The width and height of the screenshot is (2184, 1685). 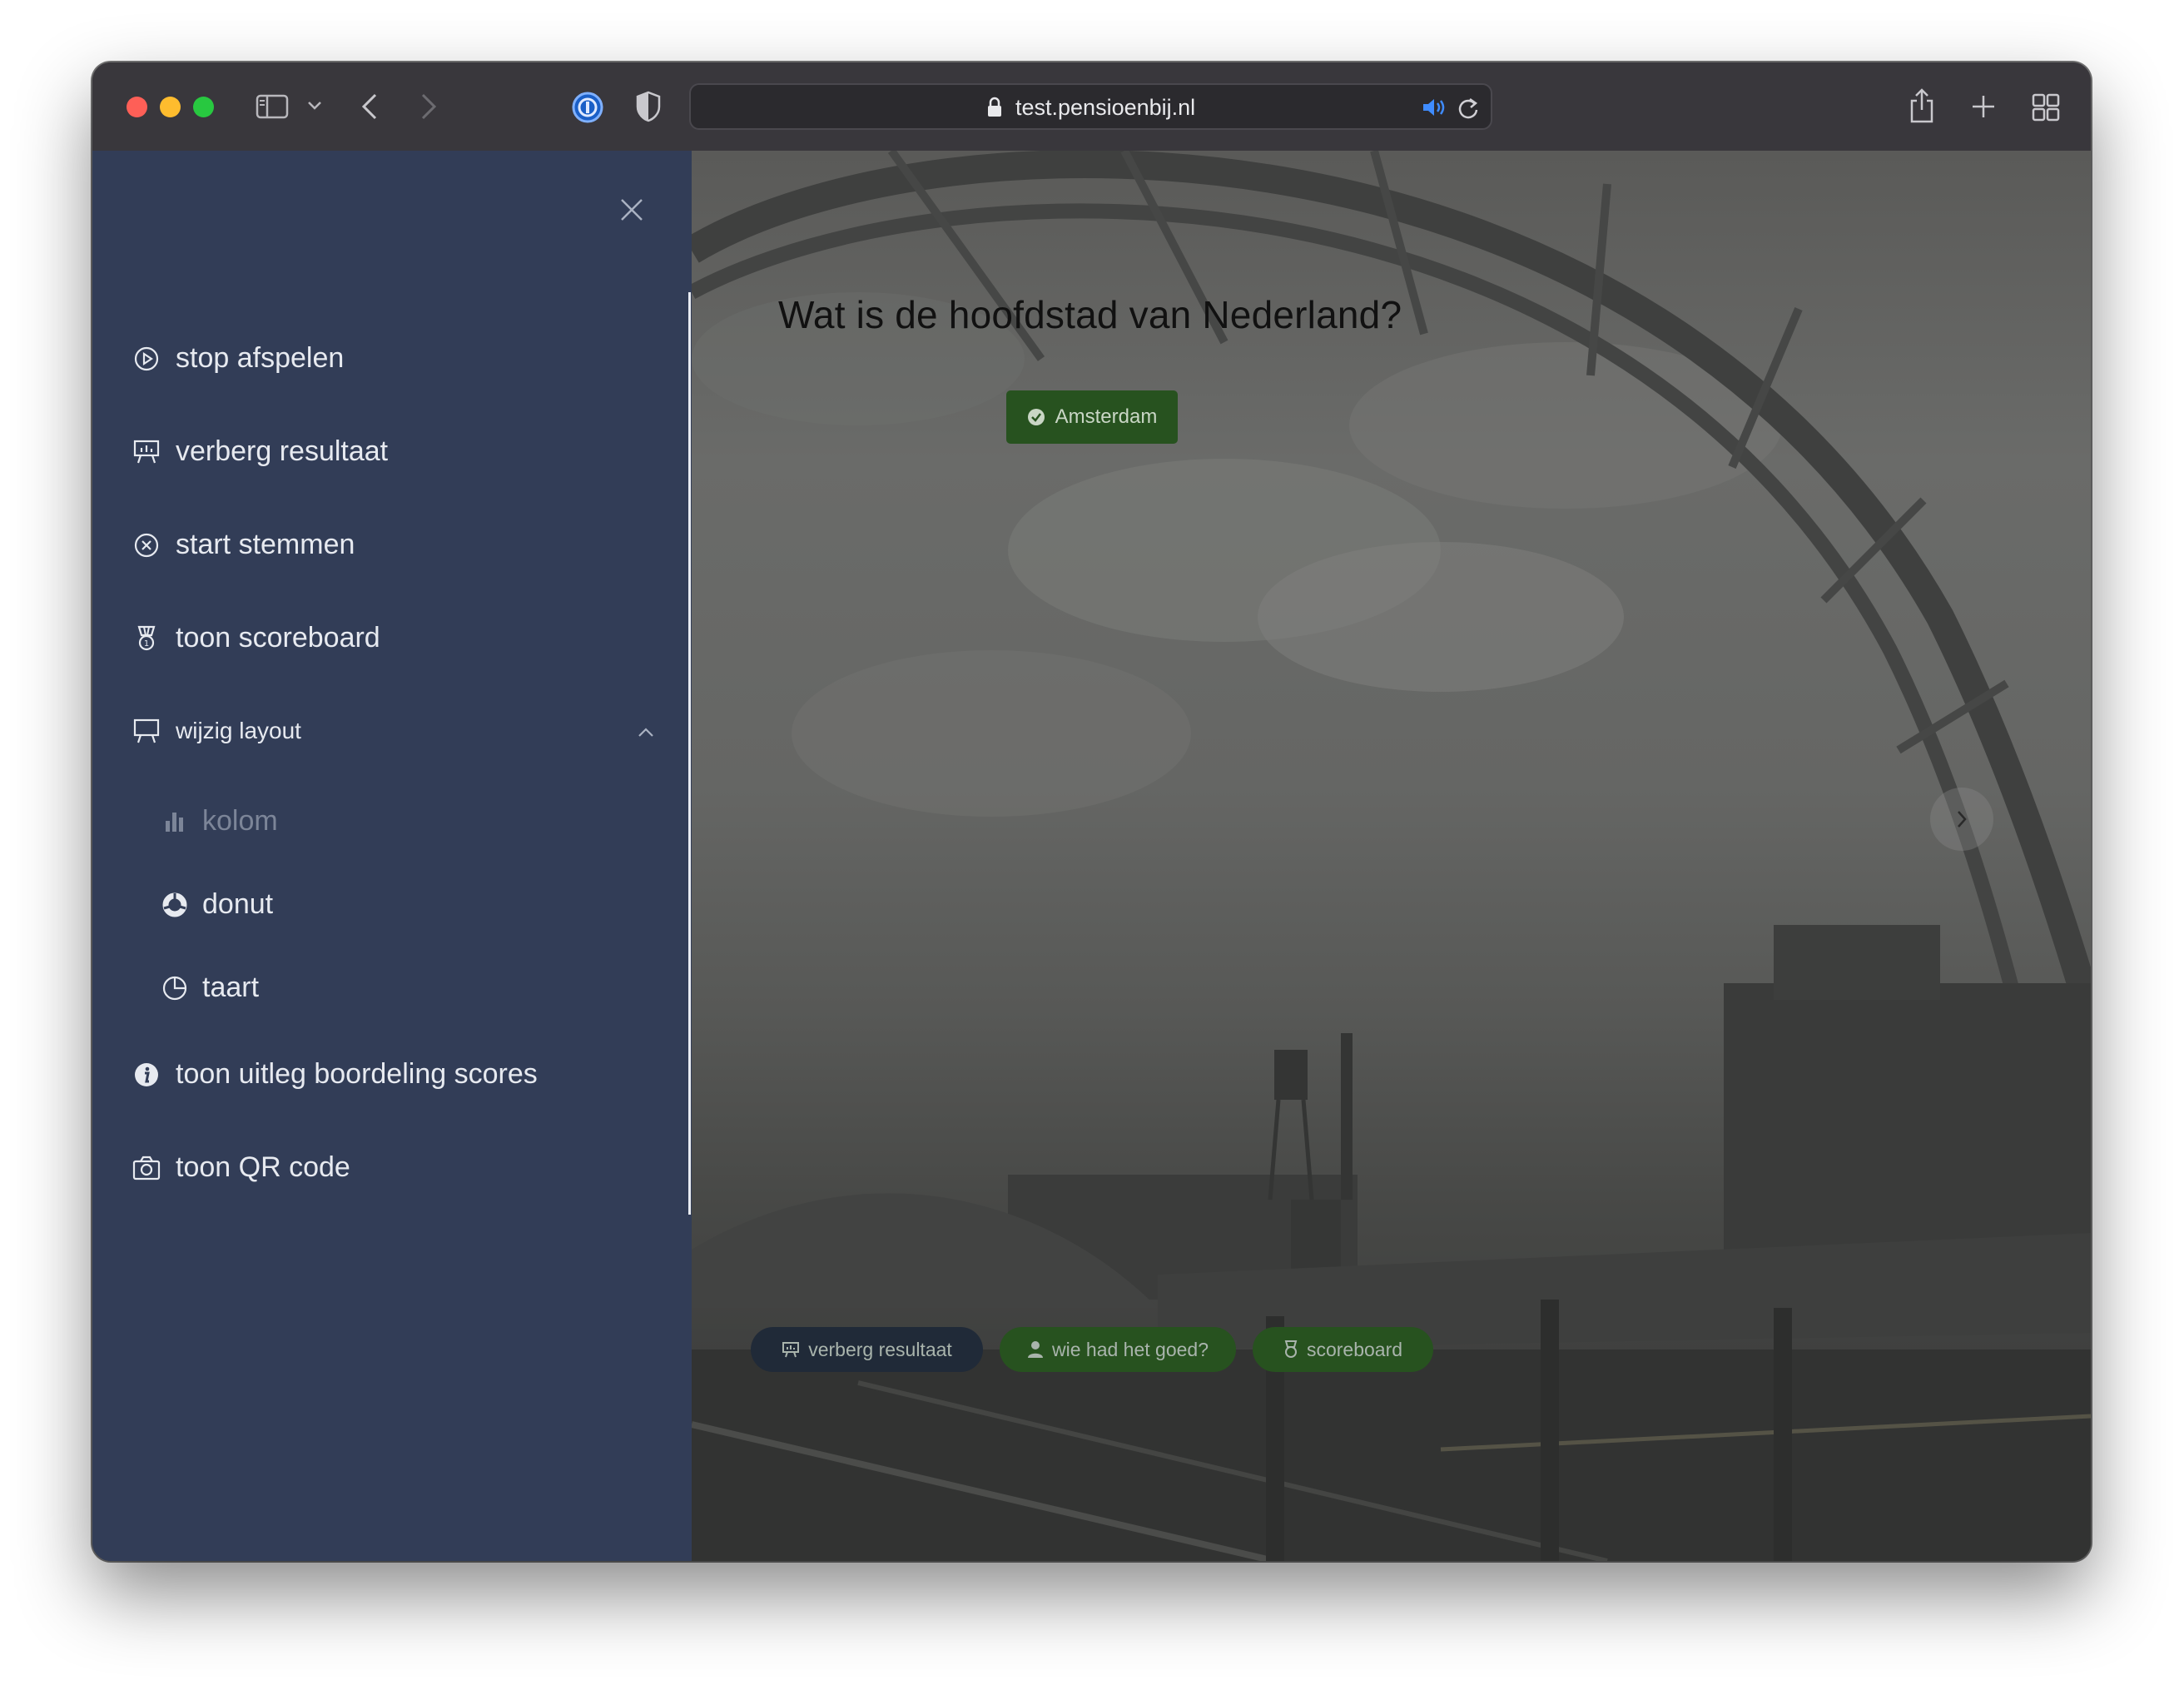 I want to click on medal-icon: 1, so click(x=146, y=638).